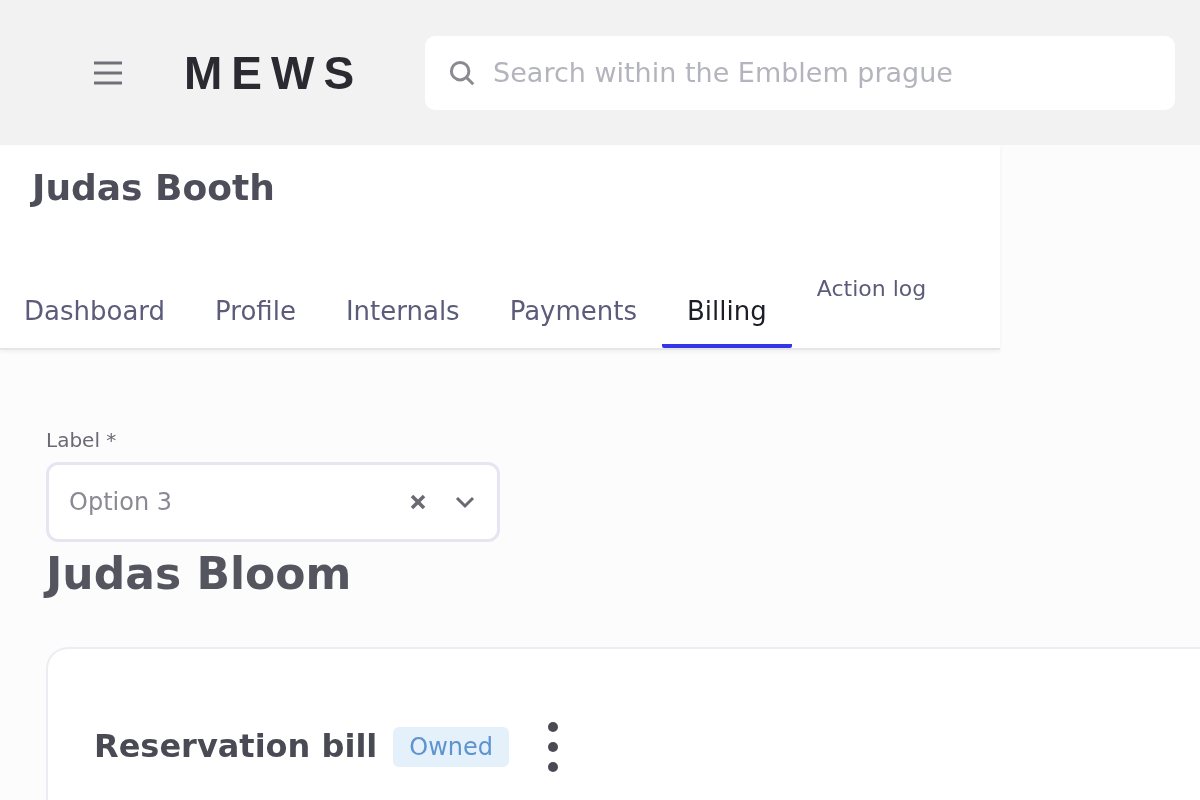 The width and height of the screenshot is (1200, 800). What do you see at coordinates (236, 746) in the screenshot?
I see `bill-title: Reservation bill` at bounding box center [236, 746].